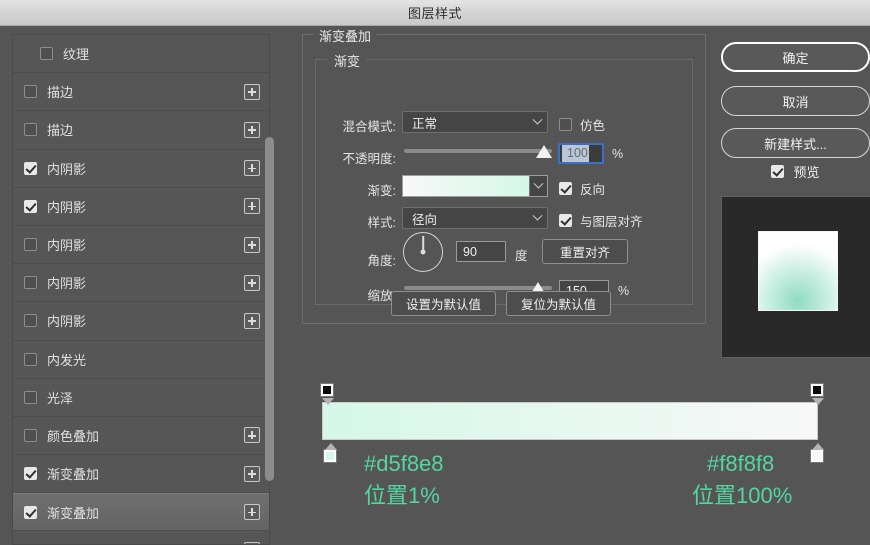  What do you see at coordinates (593, 126) in the screenshot?
I see `dither-label: 仿色` at bounding box center [593, 126].